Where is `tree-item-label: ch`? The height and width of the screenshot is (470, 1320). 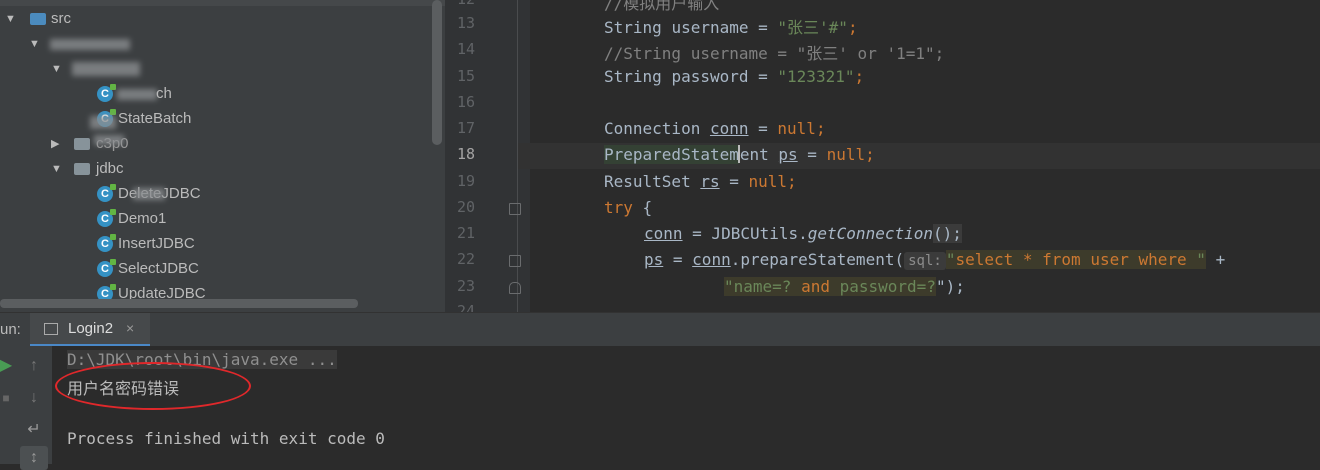
tree-item-label: ch is located at coordinates (164, 93).